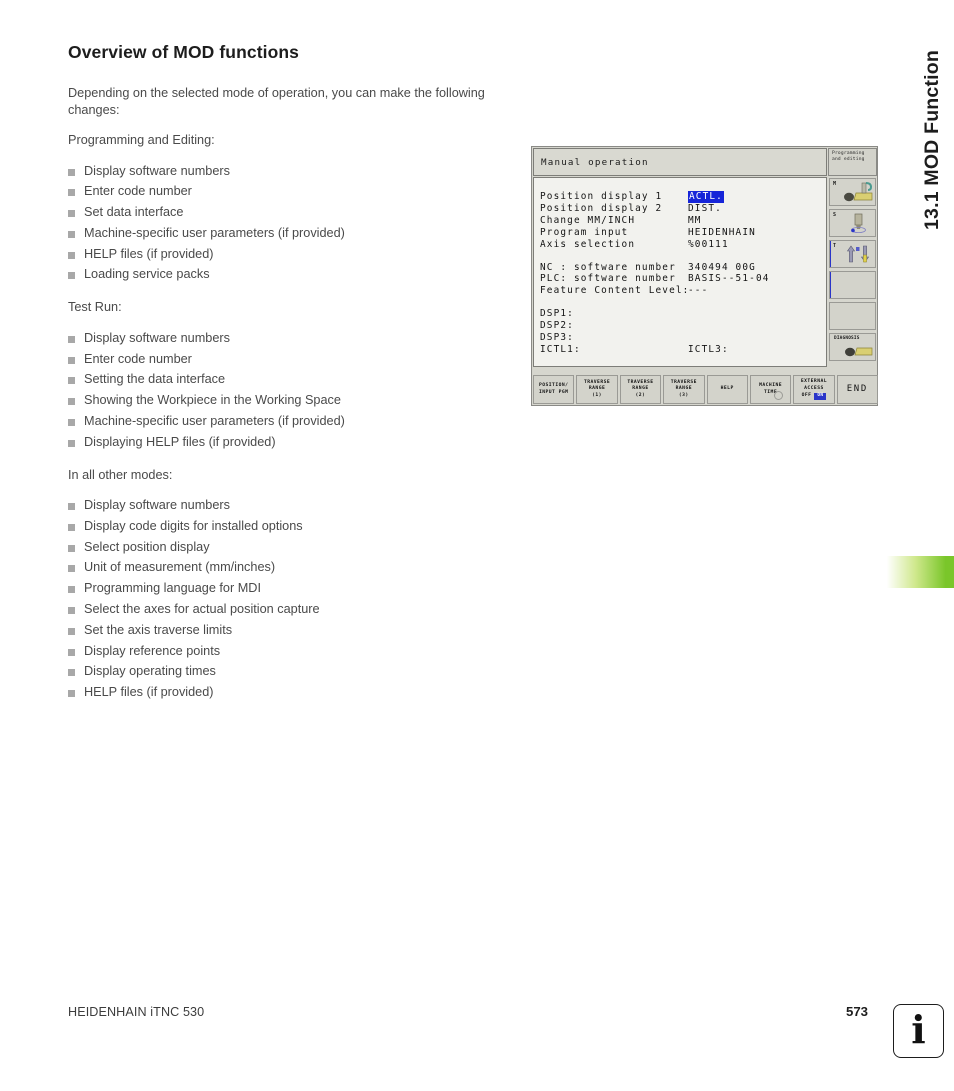  I want to click on diagnostic-label: DSP2:, so click(557, 326).